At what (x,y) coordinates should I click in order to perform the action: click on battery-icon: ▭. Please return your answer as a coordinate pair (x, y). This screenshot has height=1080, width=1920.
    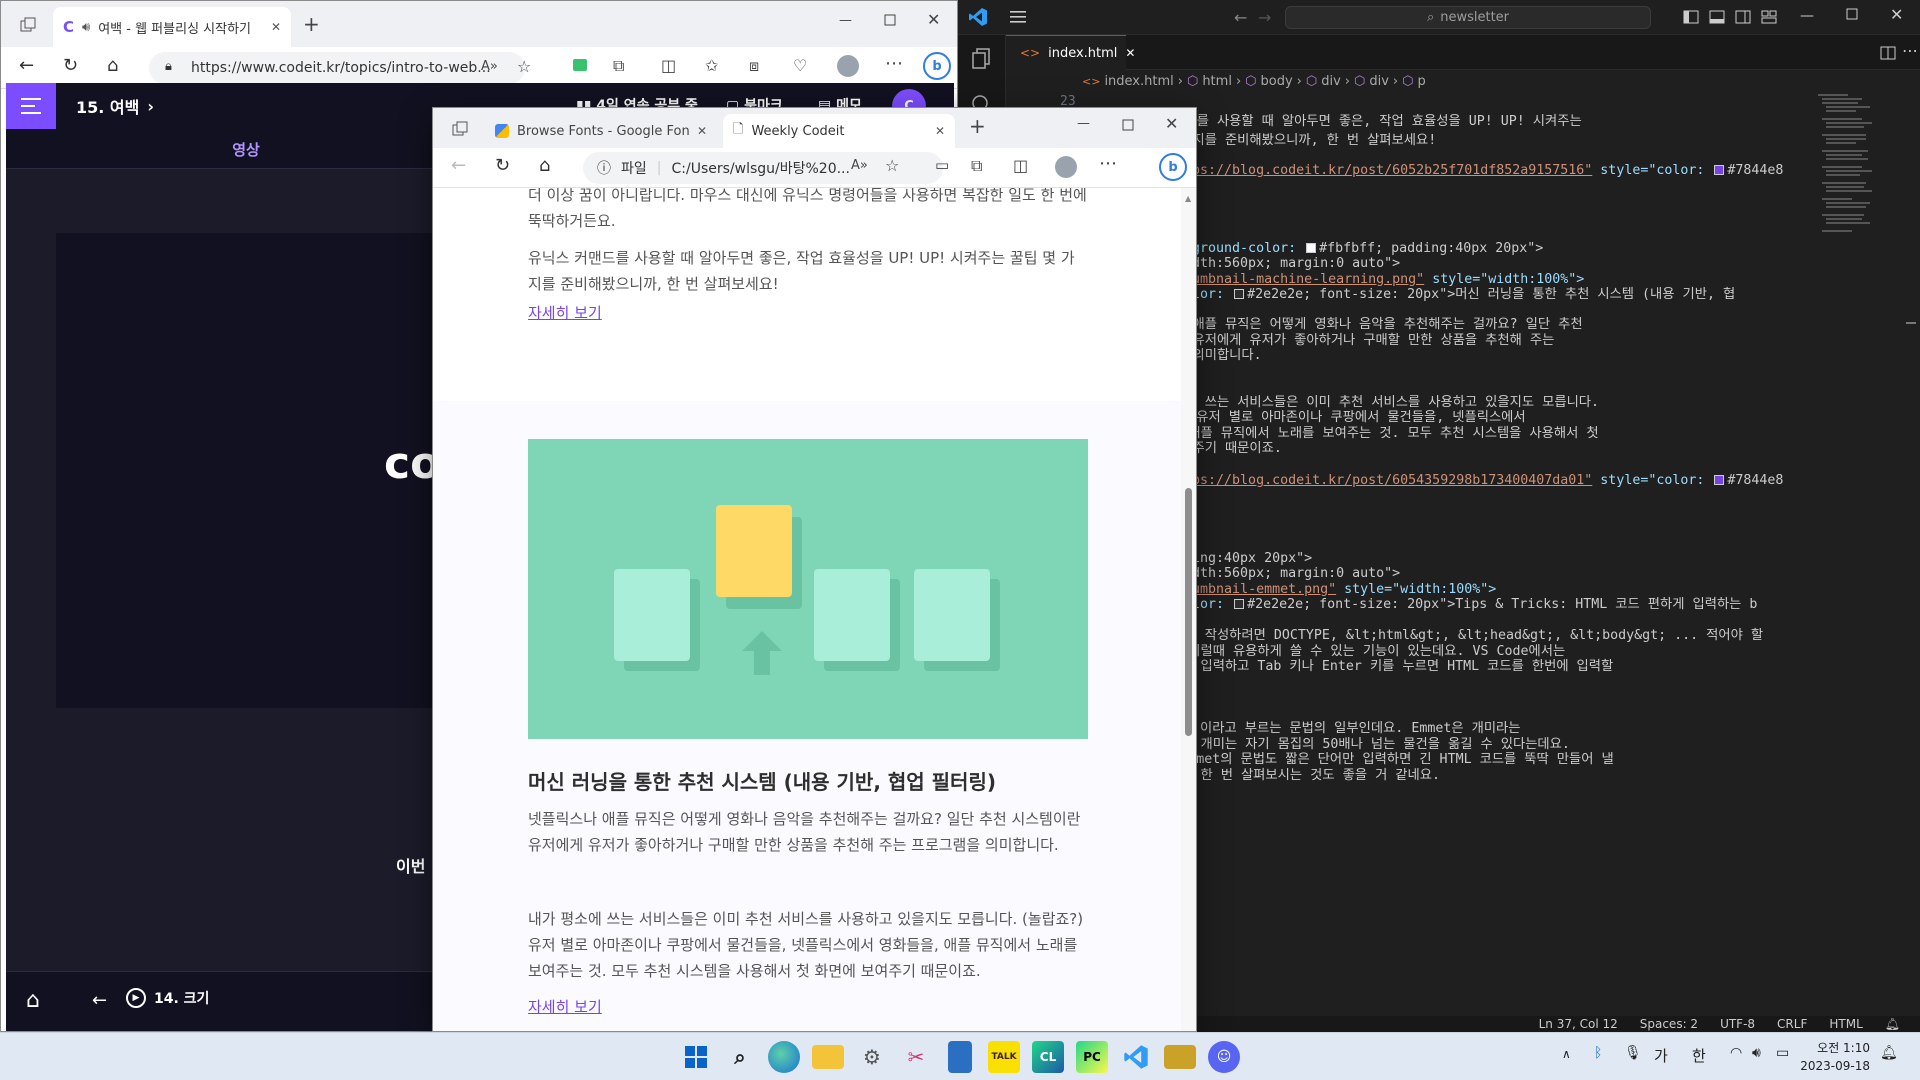
    Looking at the image, I should click on (1782, 1053).